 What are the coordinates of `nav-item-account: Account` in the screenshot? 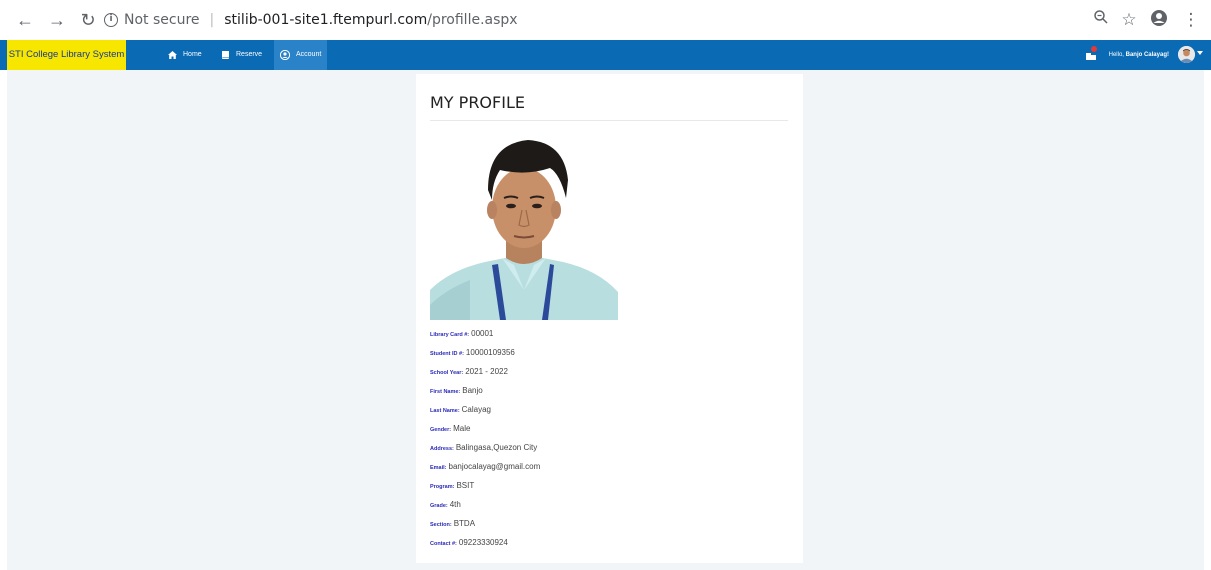 It's located at (301, 55).